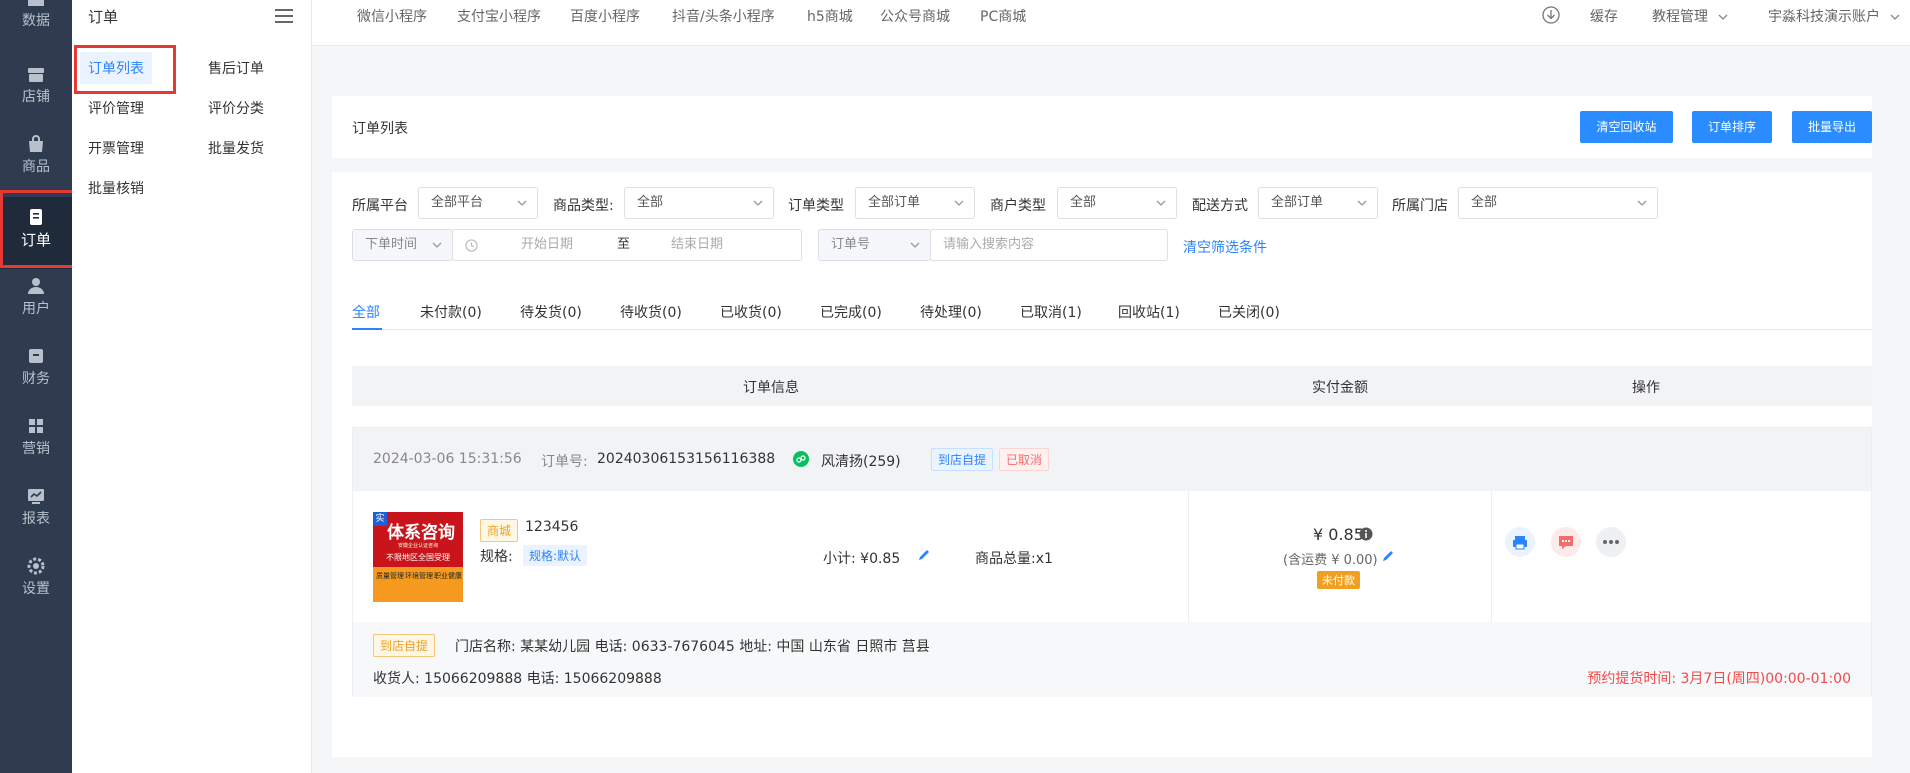  I want to click on tab-alipay: 支付宝小程序, so click(499, 16).